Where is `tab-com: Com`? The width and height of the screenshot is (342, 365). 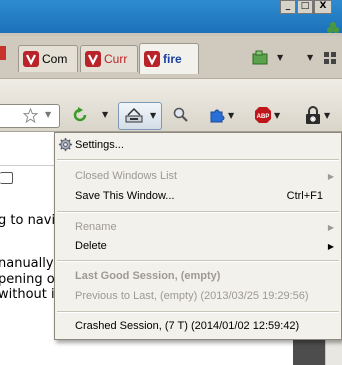 tab-com: Com is located at coordinates (48, 58).